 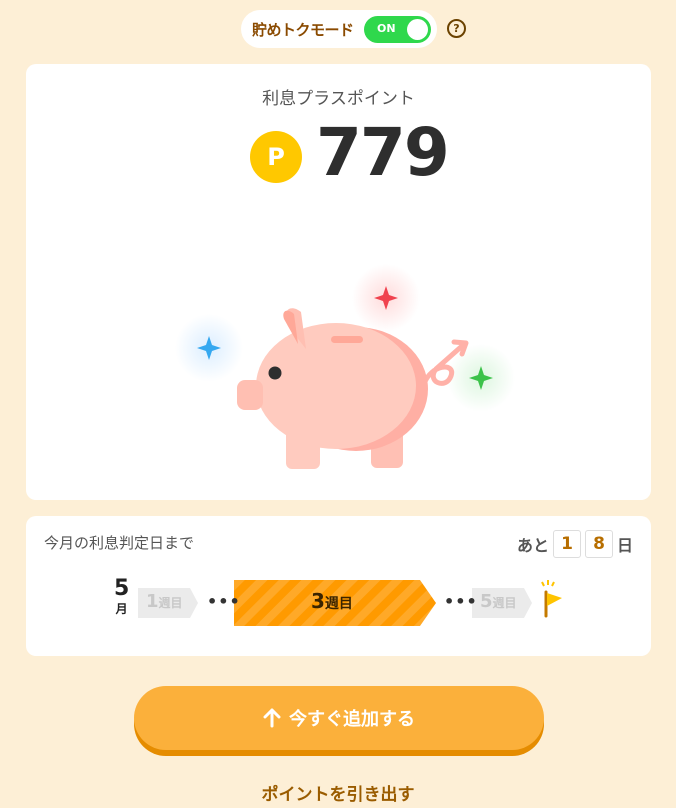 What do you see at coordinates (386, 28) in the screenshot?
I see `toggle-state-text: ON` at bounding box center [386, 28].